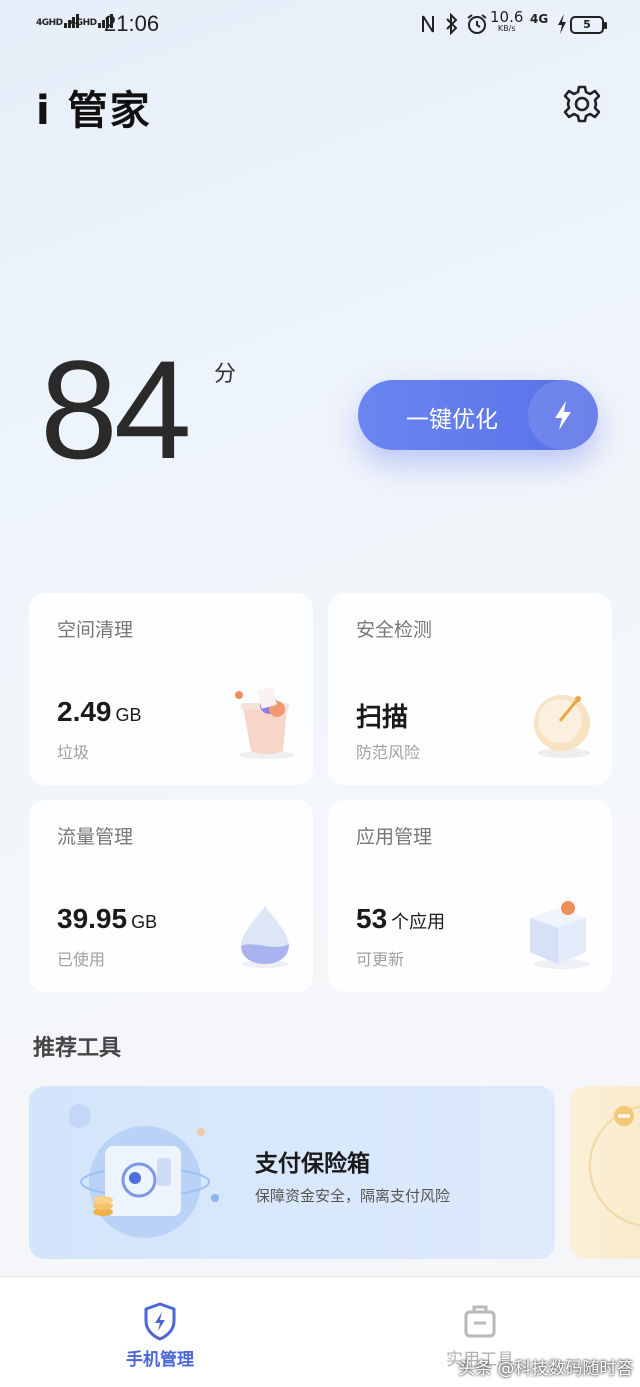 The height and width of the screenshot is (1387, 640). Describe the element at coordinates (132, 23) in the screenshot. I see `clock: 21:06` at that location.